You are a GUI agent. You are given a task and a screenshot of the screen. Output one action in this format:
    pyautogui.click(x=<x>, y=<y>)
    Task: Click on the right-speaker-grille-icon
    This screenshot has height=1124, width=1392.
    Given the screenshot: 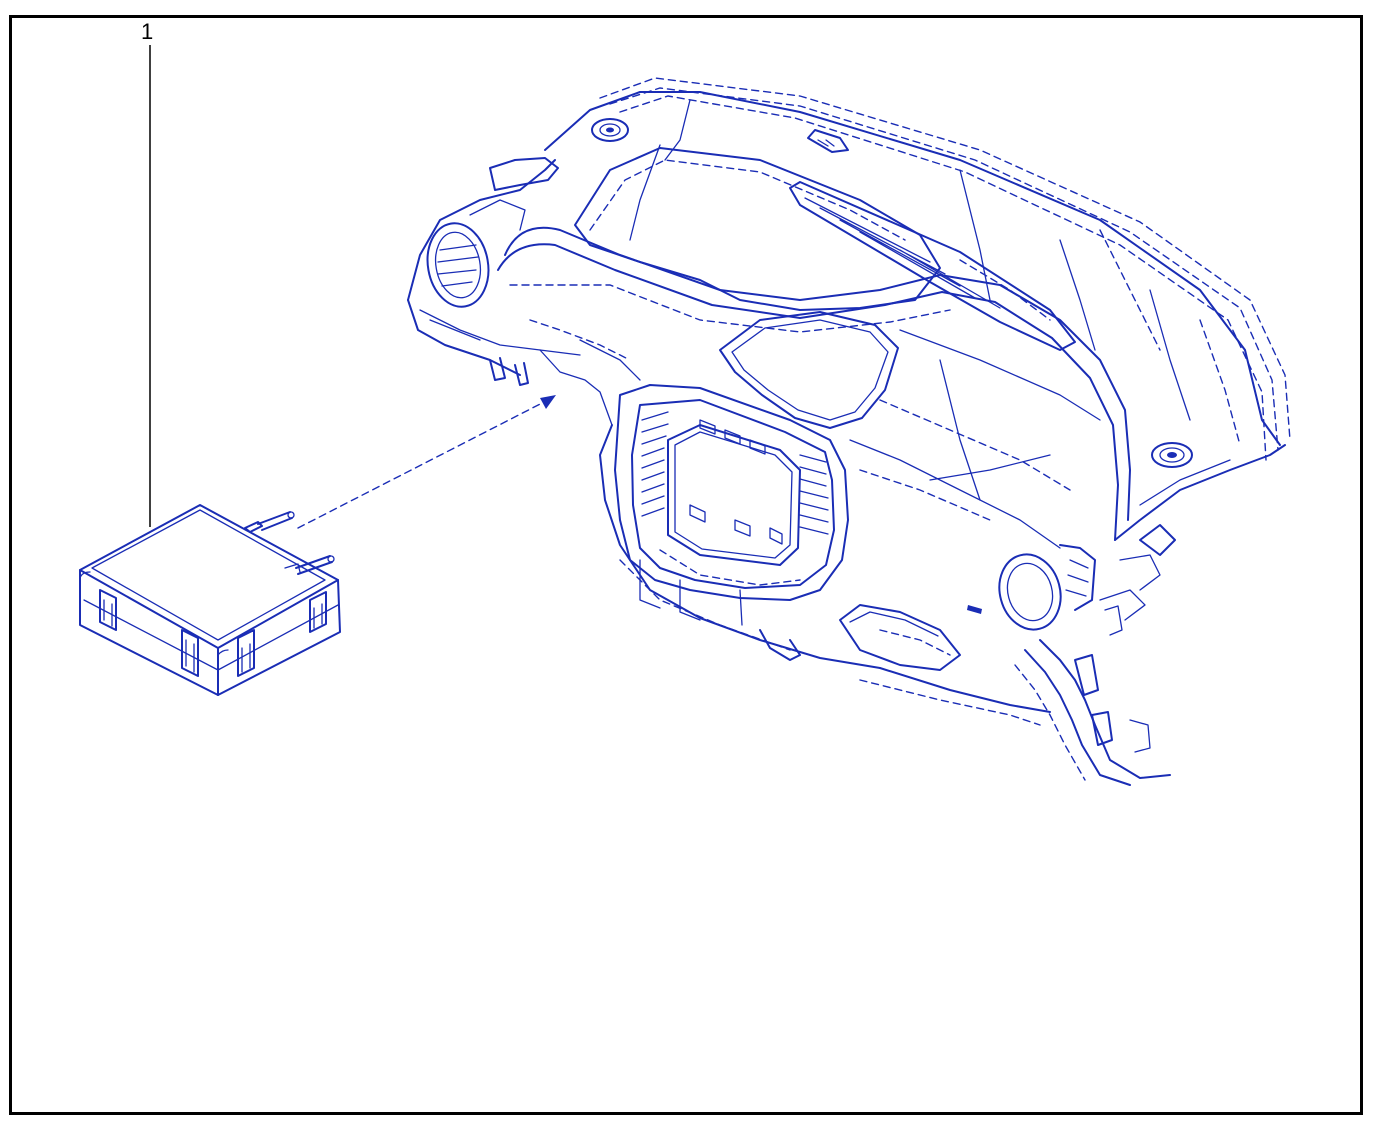 What is the action you would take?
    pyautogui.click(x=1172, y=455)
    